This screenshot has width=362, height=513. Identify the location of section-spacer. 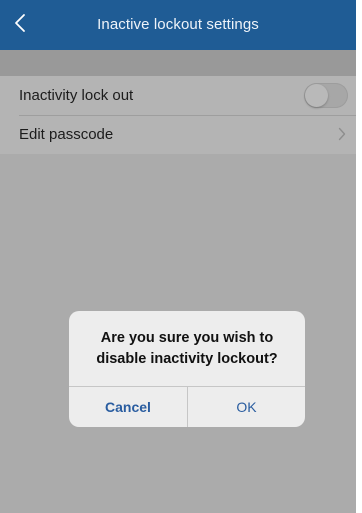
(178, 63).